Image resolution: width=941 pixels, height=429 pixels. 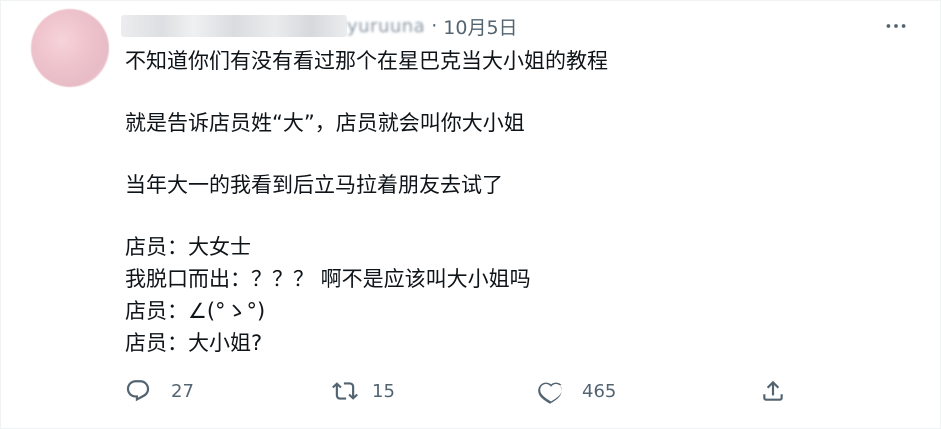 I want to click on tweet-date: 10月5日, so click(x=480, y=26).